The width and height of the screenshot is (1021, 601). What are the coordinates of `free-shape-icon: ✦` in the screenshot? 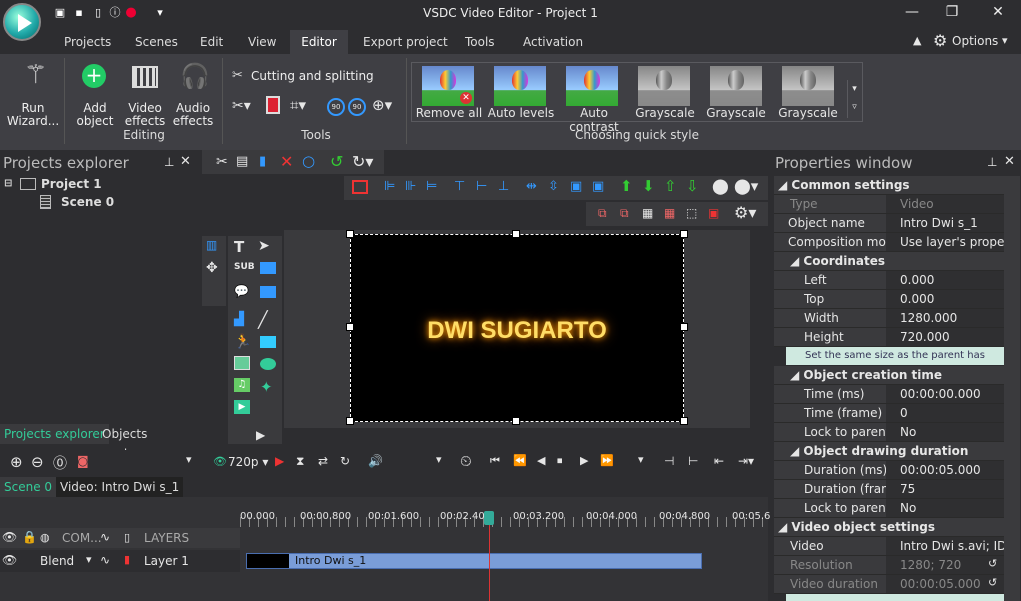 It's located at (266, 387).